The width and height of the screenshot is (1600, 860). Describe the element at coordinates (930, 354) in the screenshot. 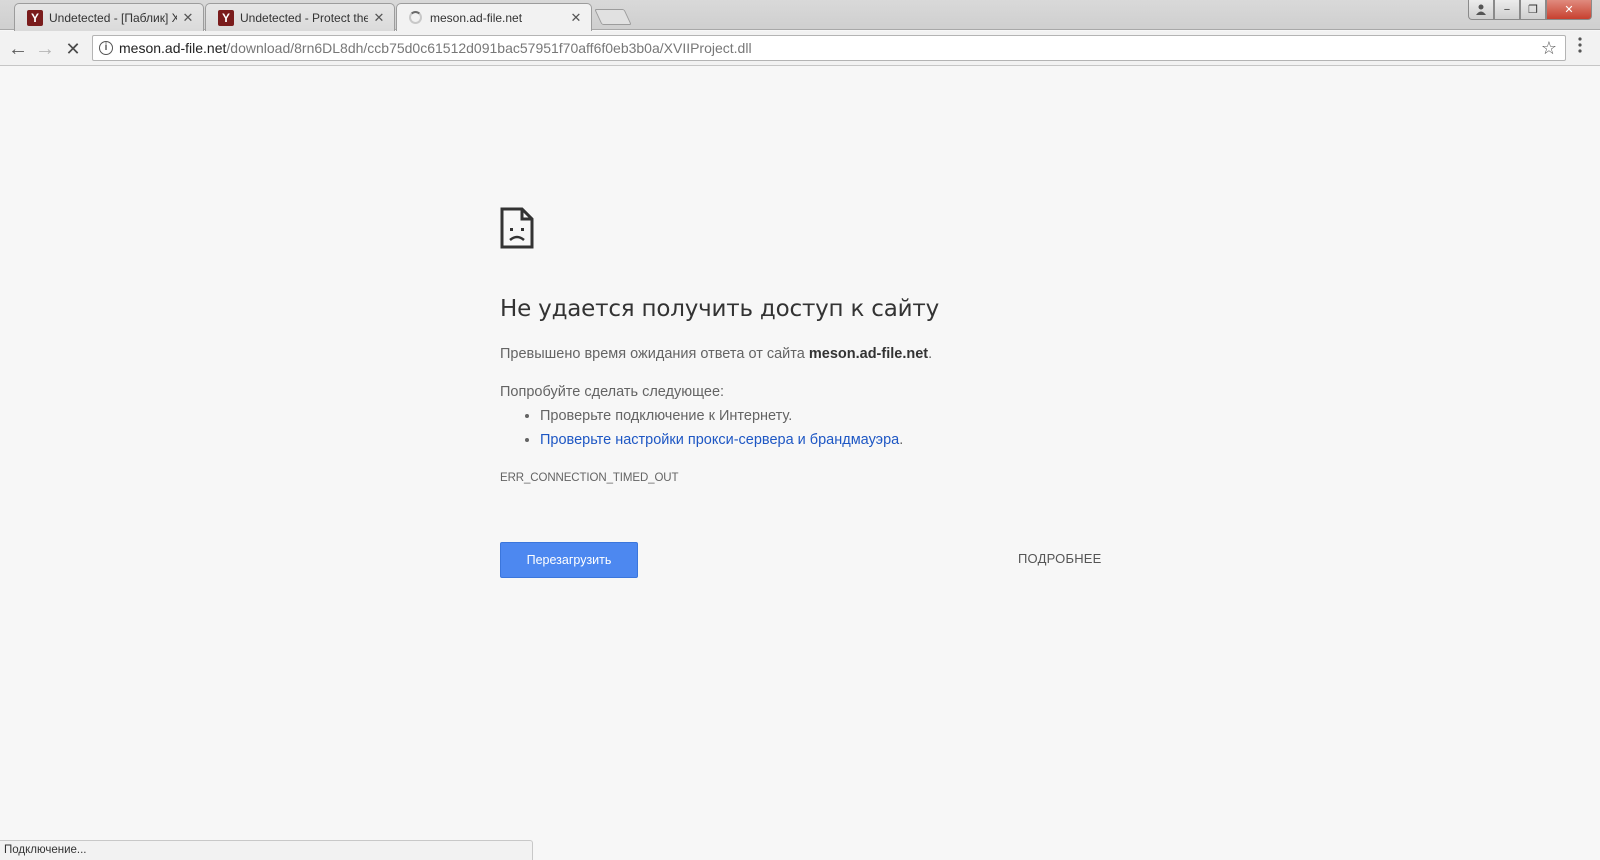

I see `error-description-suffix: .` at that location.